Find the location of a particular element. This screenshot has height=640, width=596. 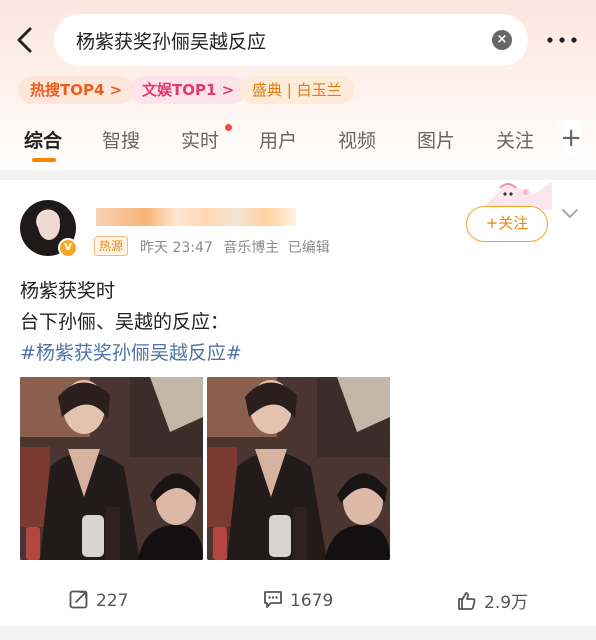

hot-source-tag: 热源 is located at coordinates (111, 246).